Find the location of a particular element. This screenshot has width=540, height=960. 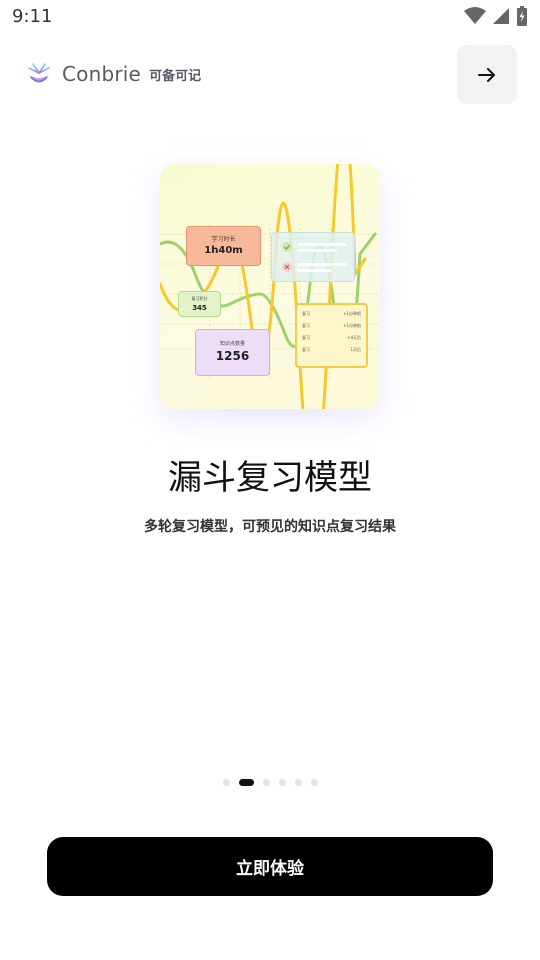

checklist-graphic is located at coordinates (314, 257).